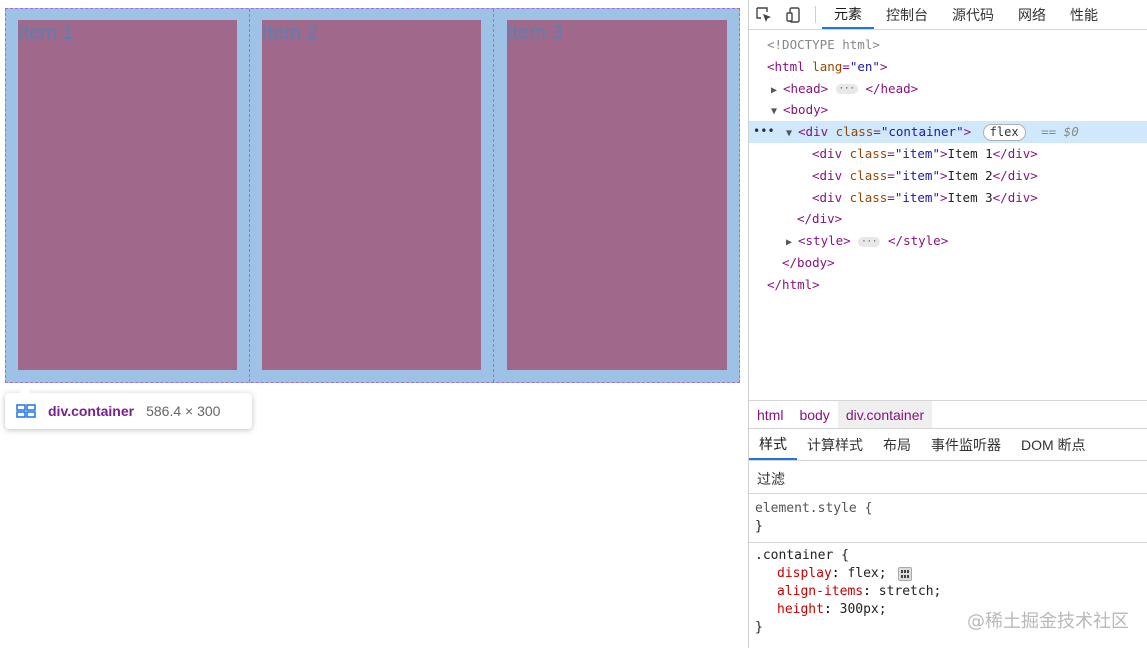  Describe the element at coordinates (867, 573) in the screenshot. I see `css-property-value: flex;` at that location.